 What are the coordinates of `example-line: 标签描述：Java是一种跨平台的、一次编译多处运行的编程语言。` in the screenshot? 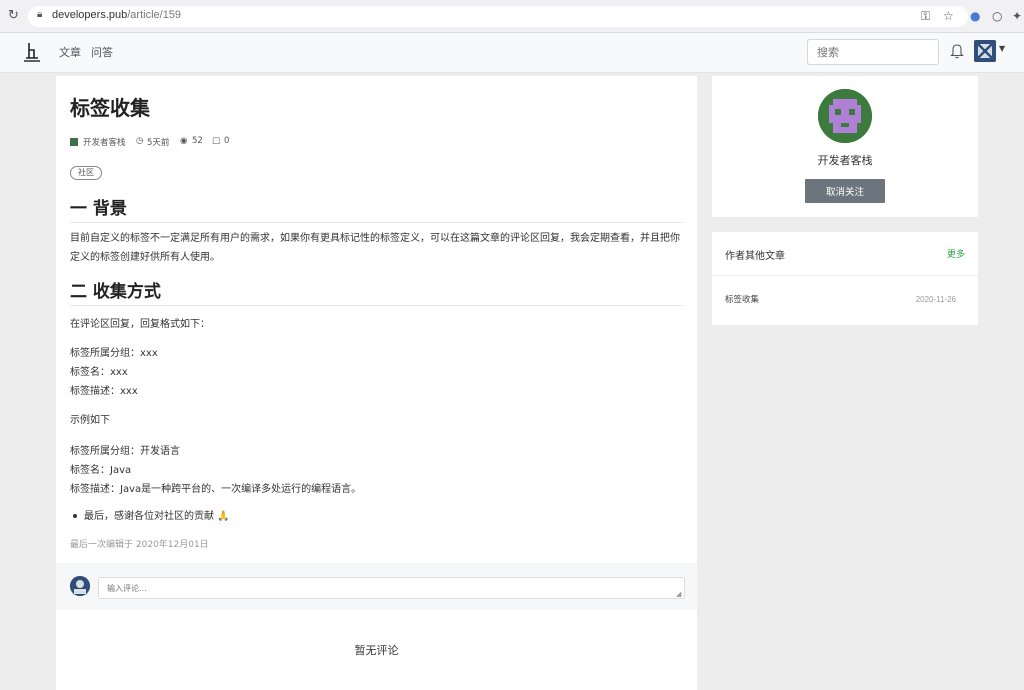 It's located at (215, 487).